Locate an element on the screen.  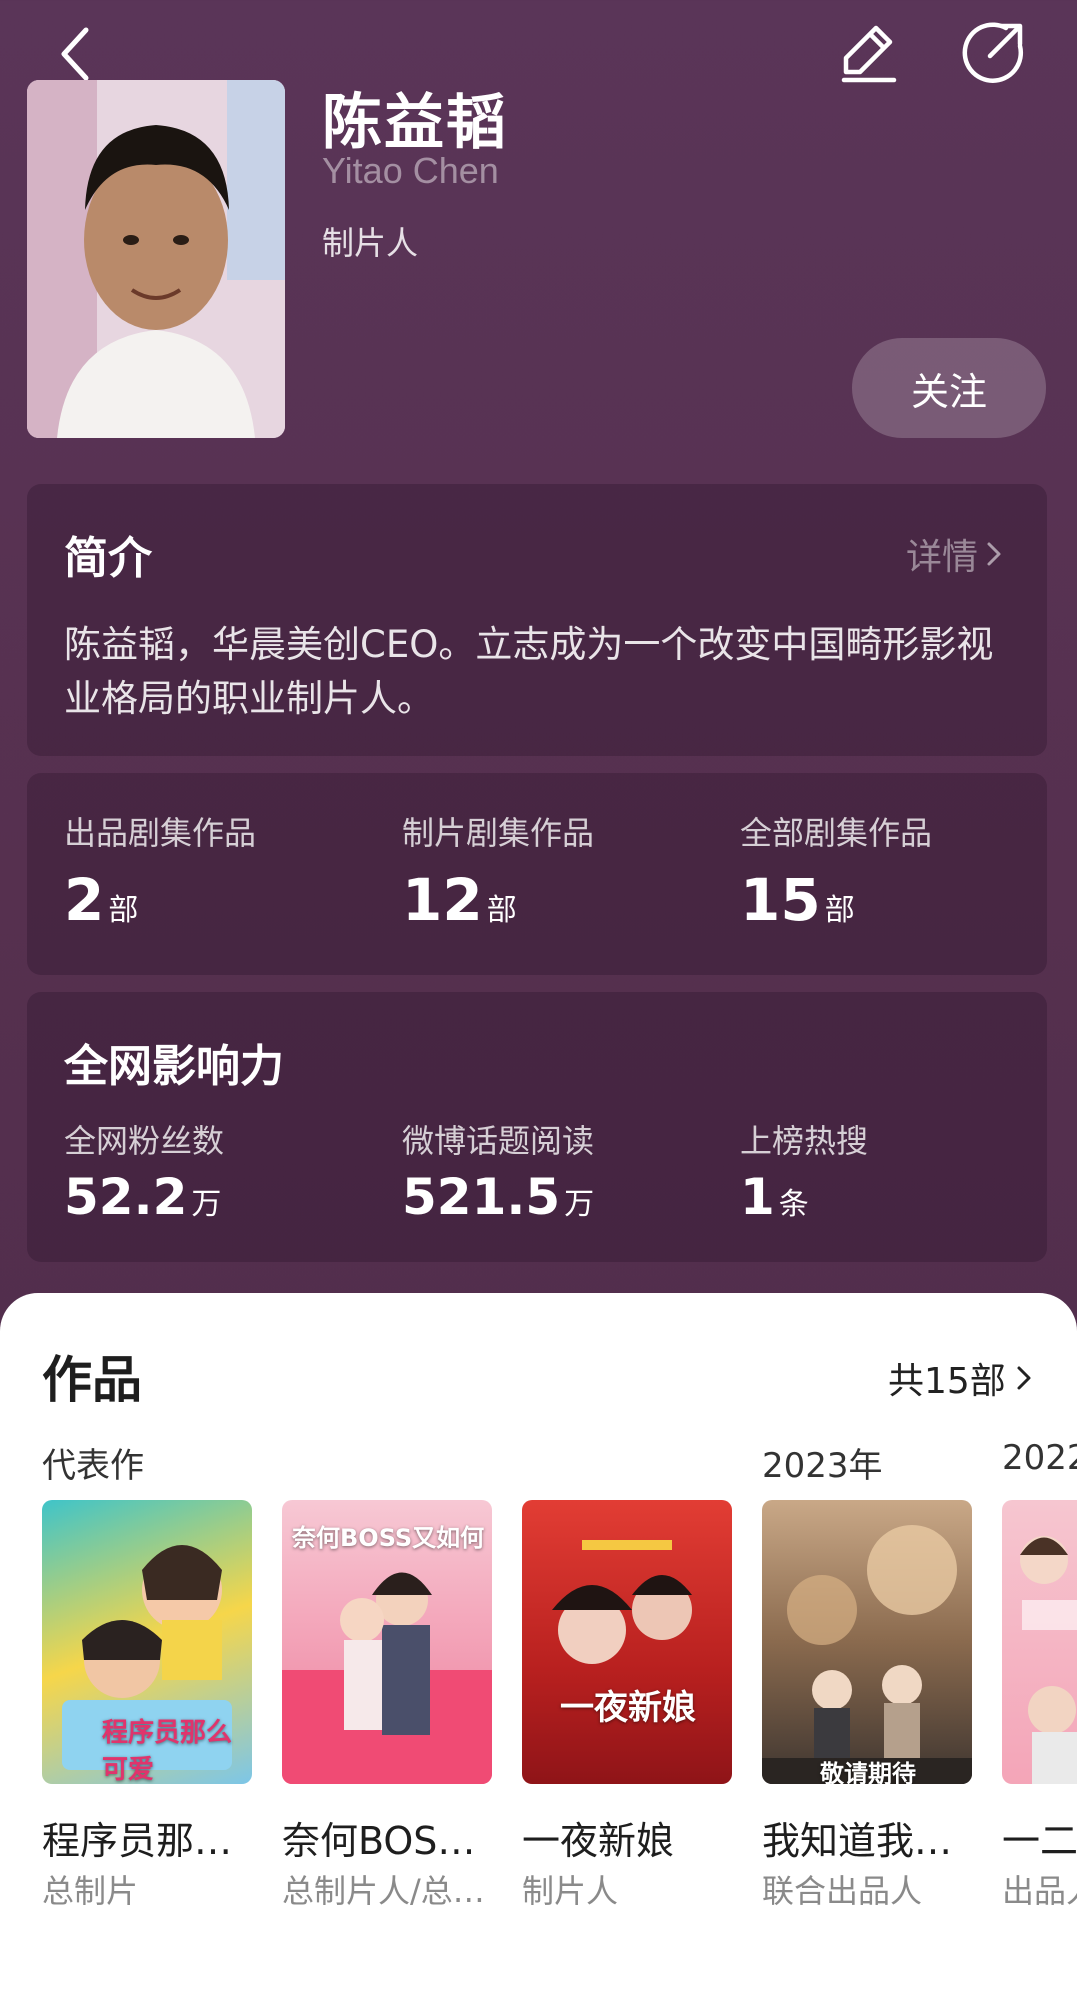
influence-hot-search: 上榜热搜 1条 is located at coordinates (804, 1171).